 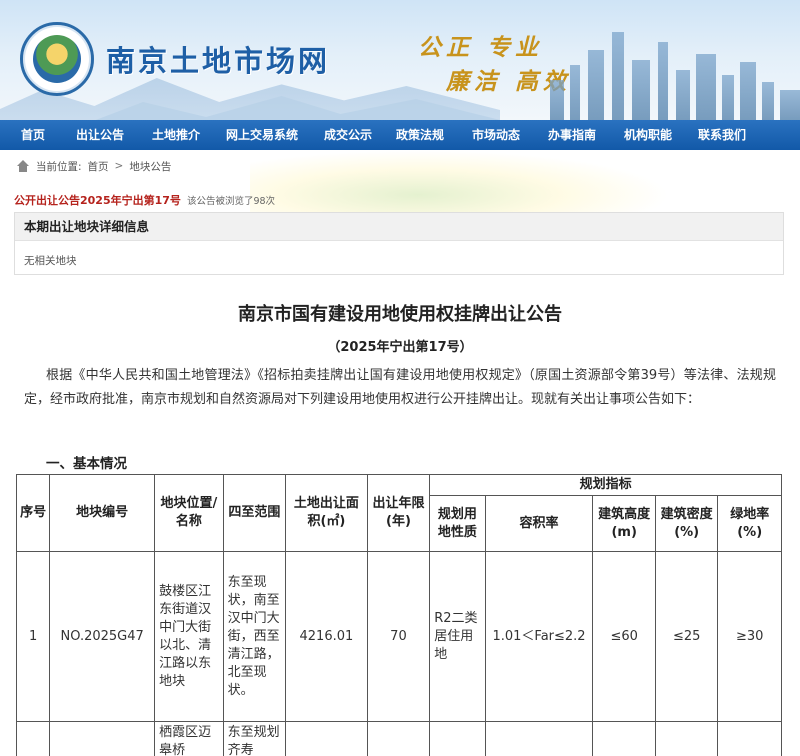 What do you see at coordinates (33, 135) in the screenshot?
I see `nav-item-home: 首页` at bounding box center [33, 135].